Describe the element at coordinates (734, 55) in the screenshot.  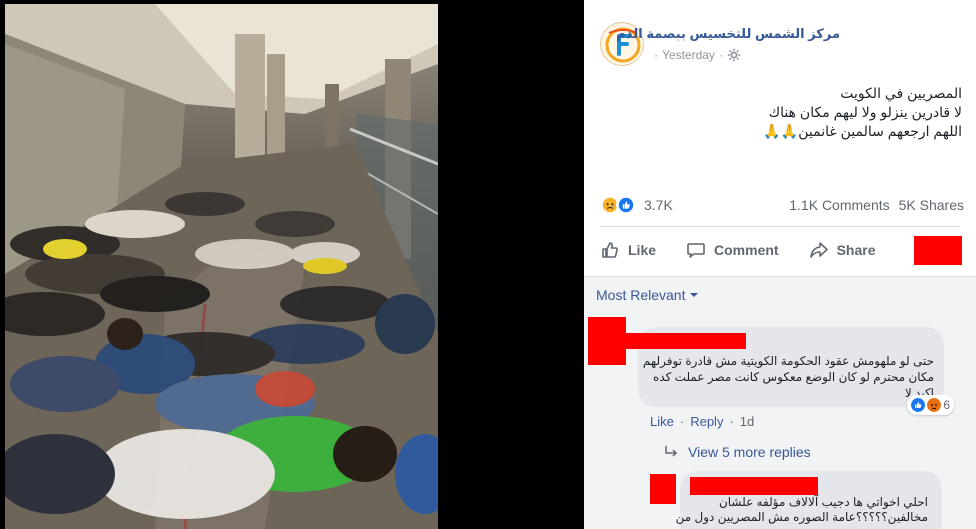
I see `gear-icon` at that location.